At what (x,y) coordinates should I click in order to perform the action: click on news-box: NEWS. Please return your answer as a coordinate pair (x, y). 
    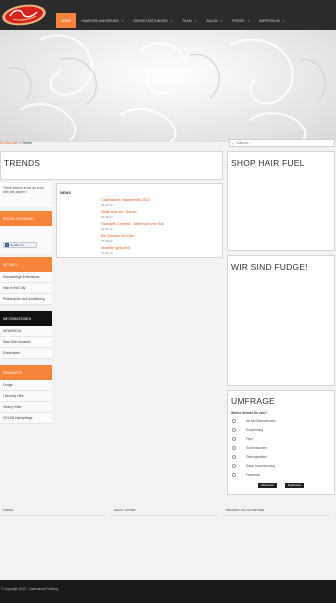
    Looking at the image, I should click on (139, 220).